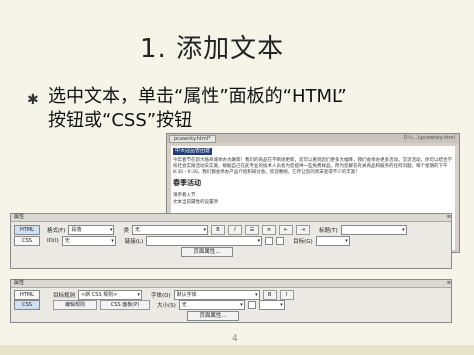 This screenshot has height=355, width=474. I want to click on page-number: 4, so click(235, 339).